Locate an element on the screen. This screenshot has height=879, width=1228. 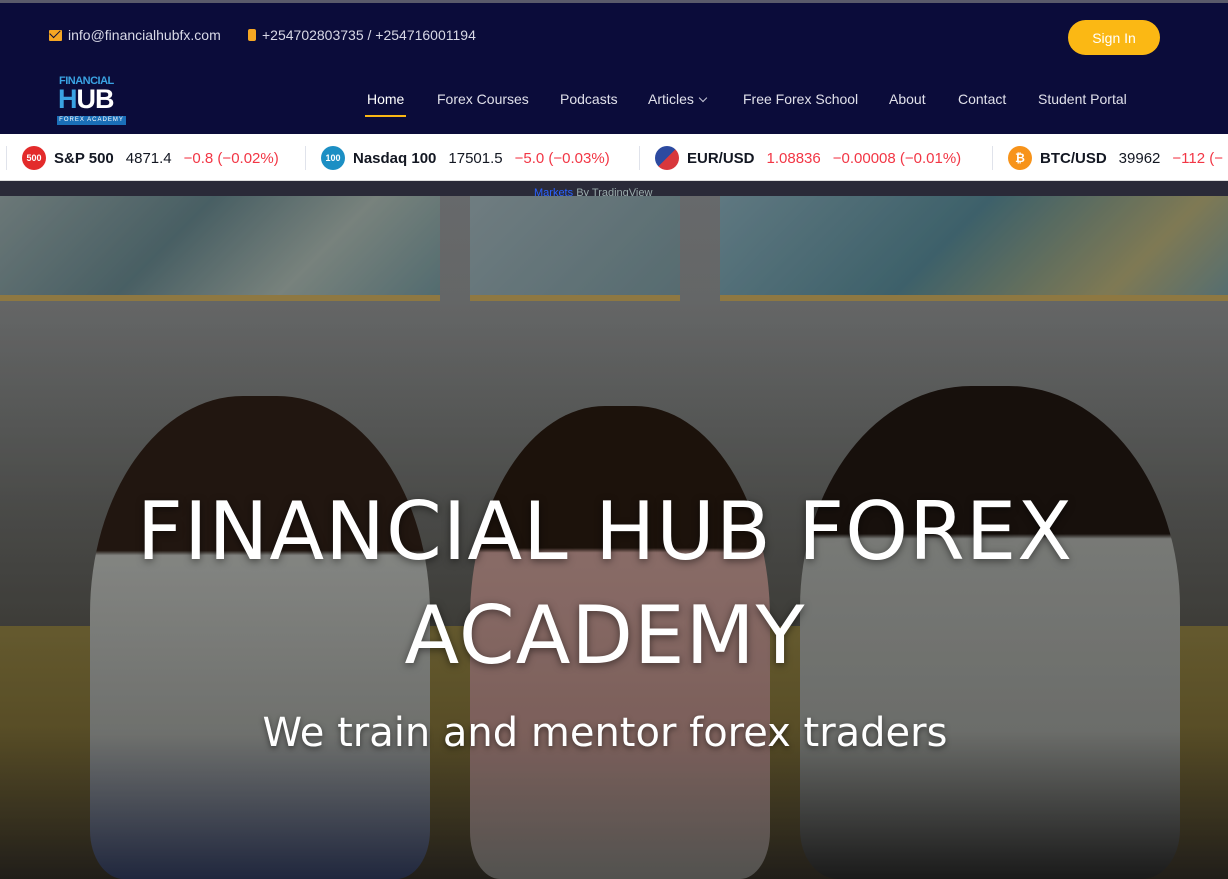
ticker-price: 4871.4 is located at coordinates (148, 158).